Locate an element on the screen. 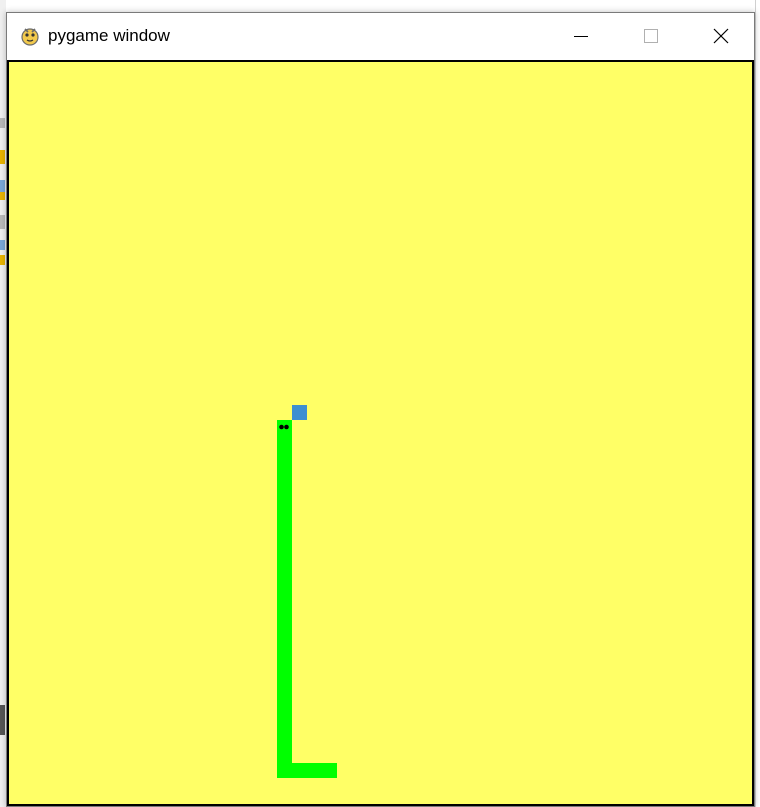  maximize-icon is located at coordinates (651, 36).